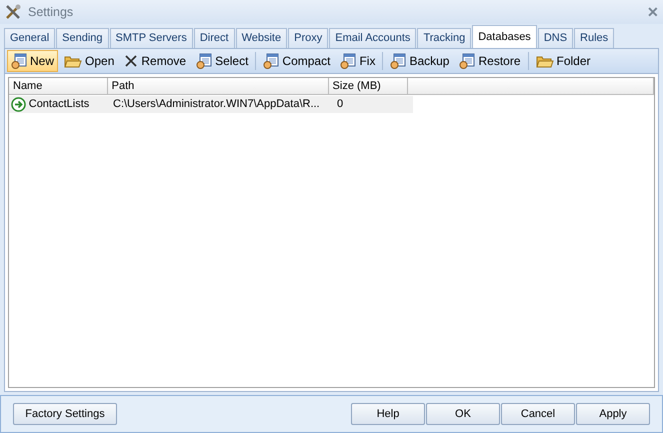  Describe the element at coordinates (504, 36) in the screenshot. I see `tab: Databases` at that location.